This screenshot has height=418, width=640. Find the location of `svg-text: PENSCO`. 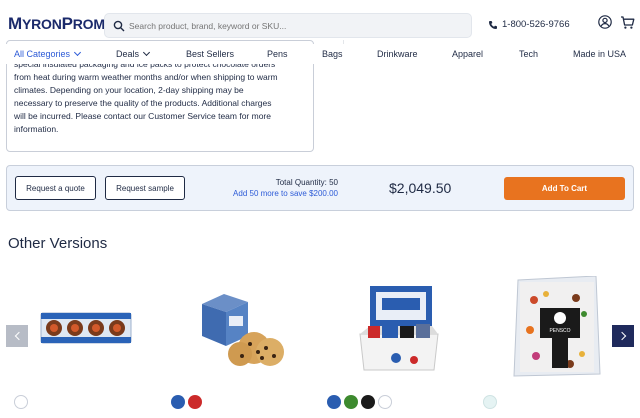

svg-text: PENSCO is located at coordinates (559, 331).